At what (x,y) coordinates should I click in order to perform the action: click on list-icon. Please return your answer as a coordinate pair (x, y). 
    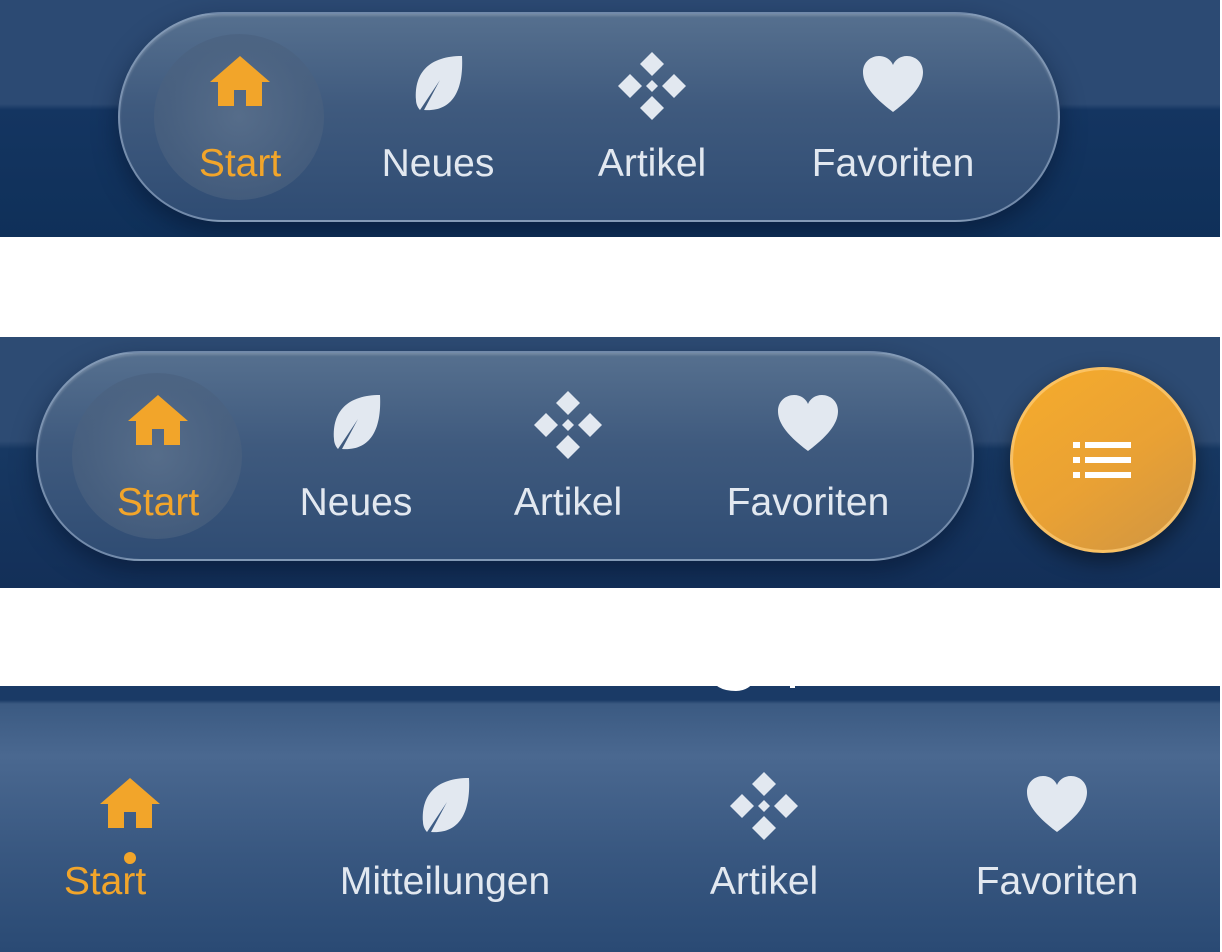
    Looking at the image, I should click on (1102, 460).